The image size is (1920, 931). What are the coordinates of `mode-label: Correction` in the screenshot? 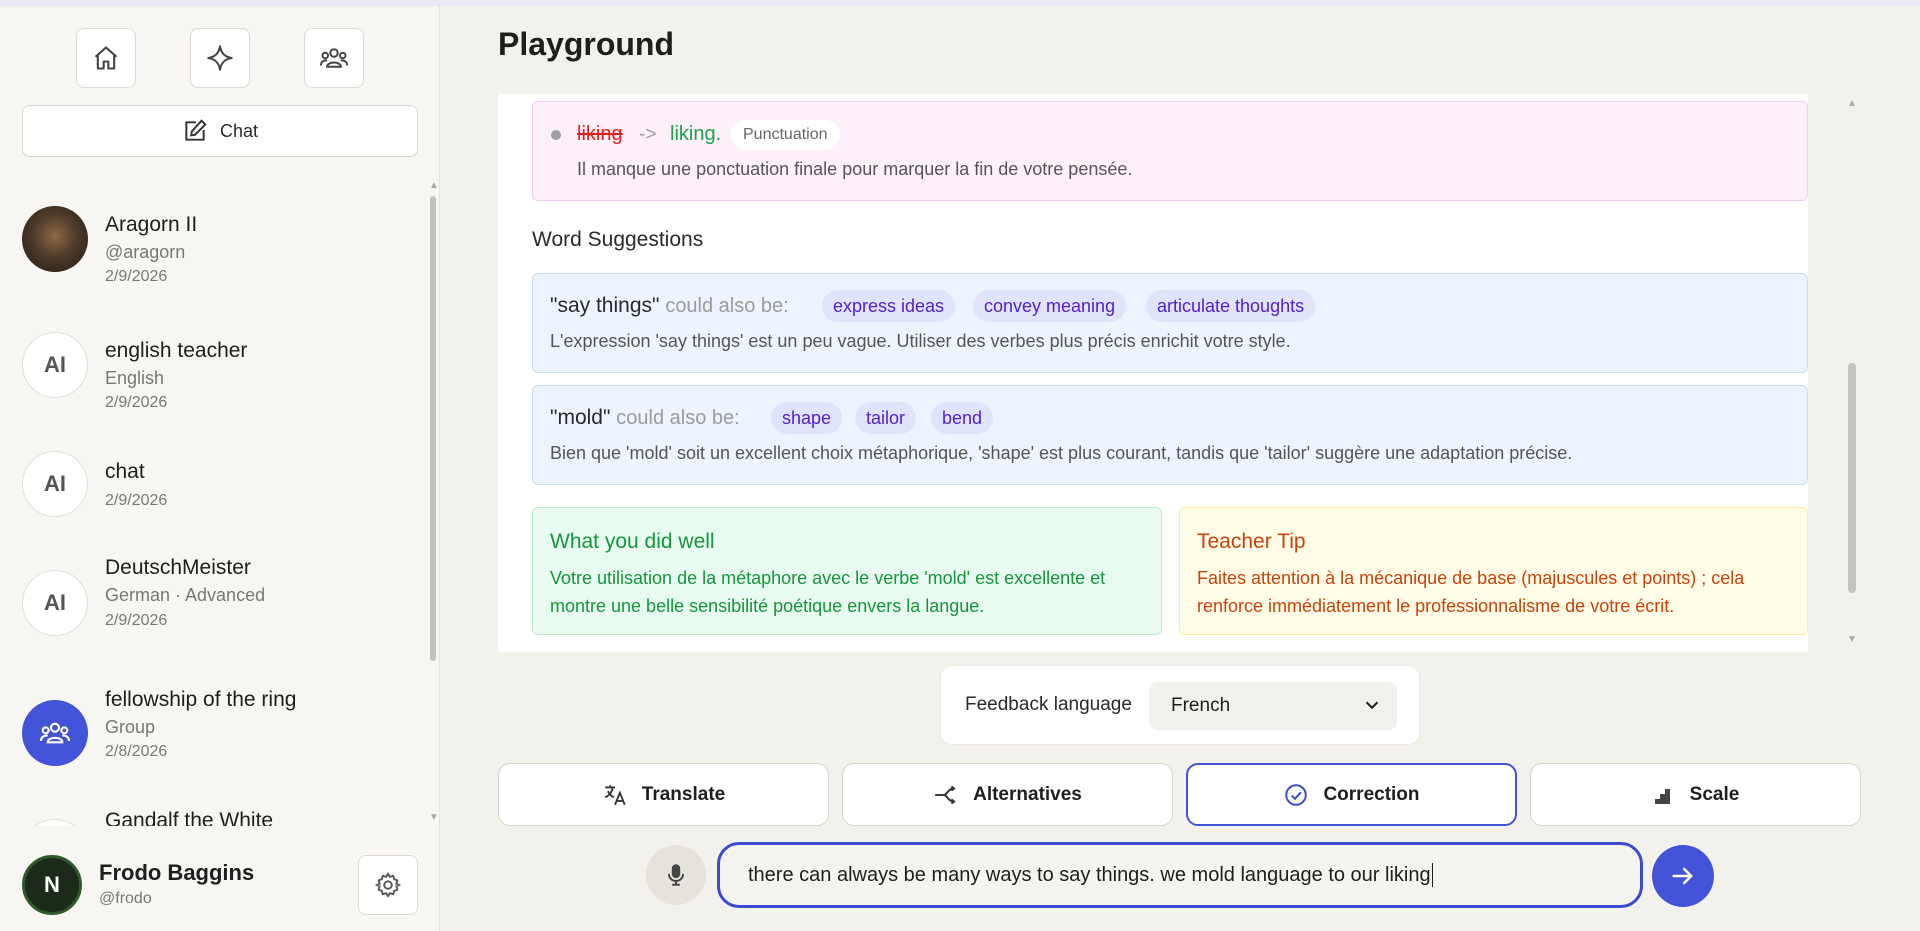 It's located at (1371, 794).